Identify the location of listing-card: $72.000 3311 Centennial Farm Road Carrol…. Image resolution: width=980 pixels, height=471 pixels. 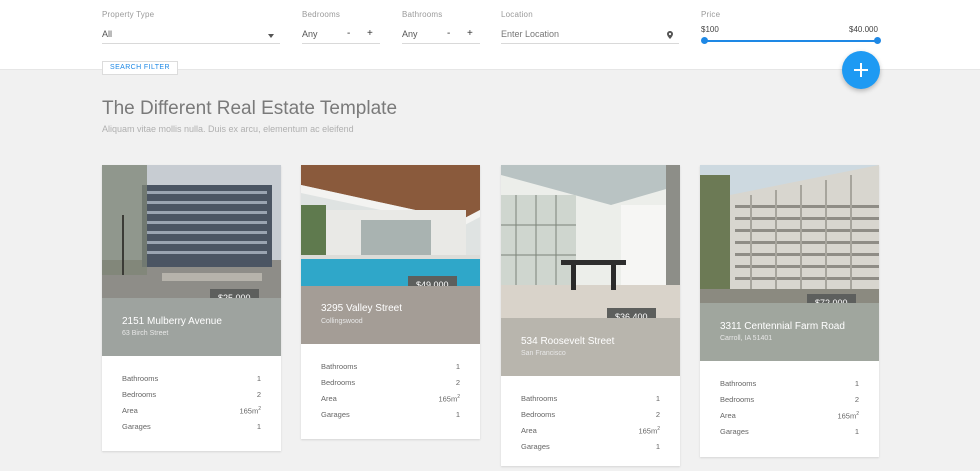
(789, 311).